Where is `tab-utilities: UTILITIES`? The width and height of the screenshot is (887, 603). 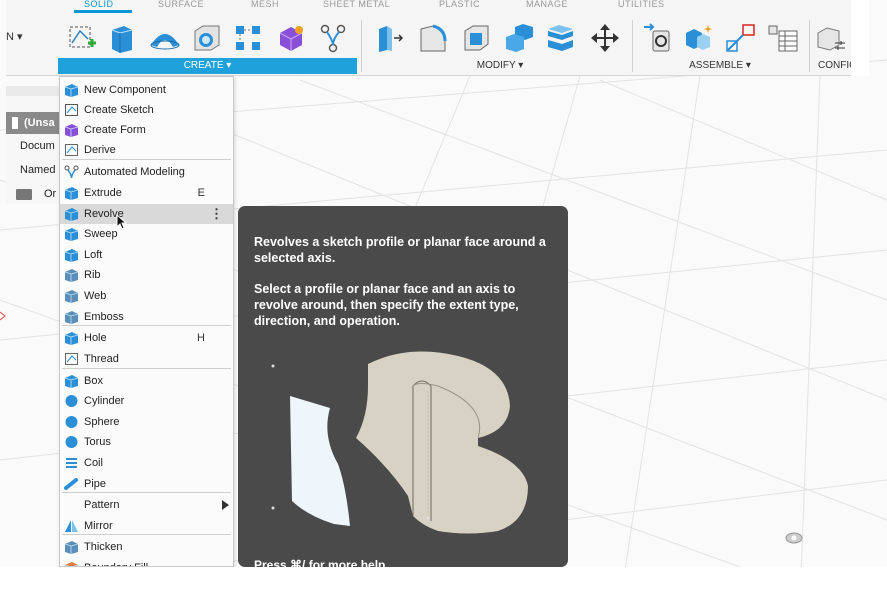
tab-utilities: UTILITIES is located at coordinates (641, 6).